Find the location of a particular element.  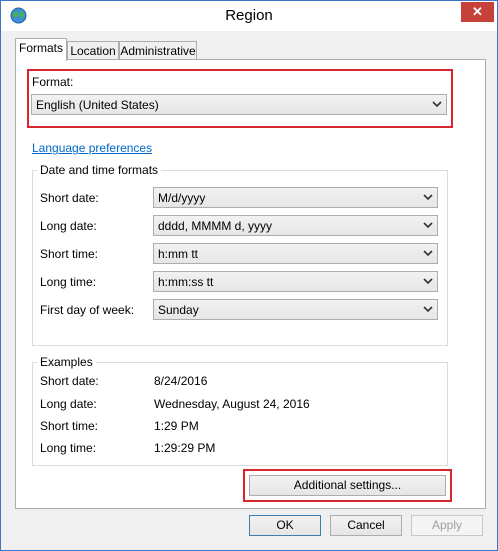

examples-group-title: Examples is located at coordinates (66, 362).